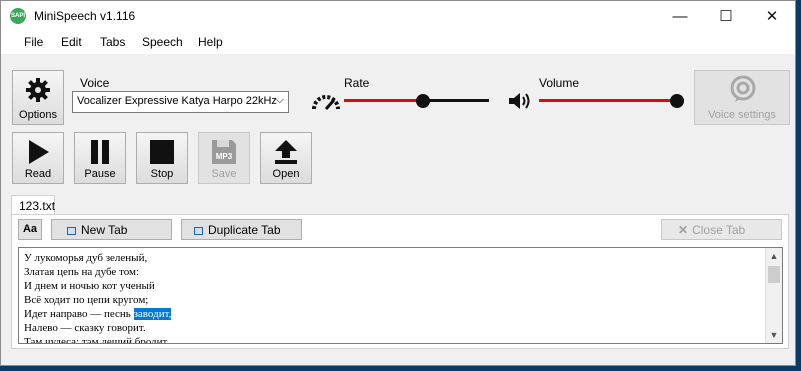 The image size is (801, 371). Describe the element at coordinates (38, 174) in the screenshot. I see `read-label: Read` at that location.